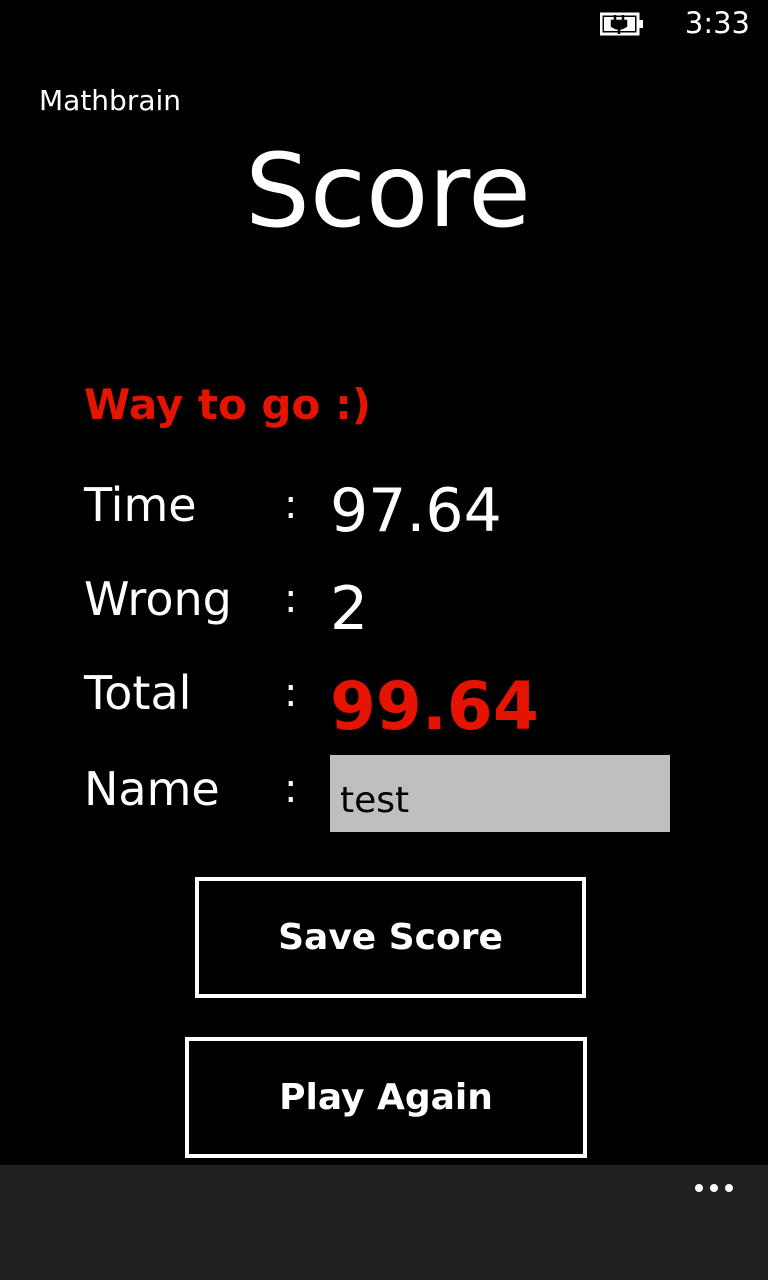 The height and width of the screenshot is (1280, 768). Describe the element at coordinates (384, 1222) in the screenshot. I see `app-bar` at that location.